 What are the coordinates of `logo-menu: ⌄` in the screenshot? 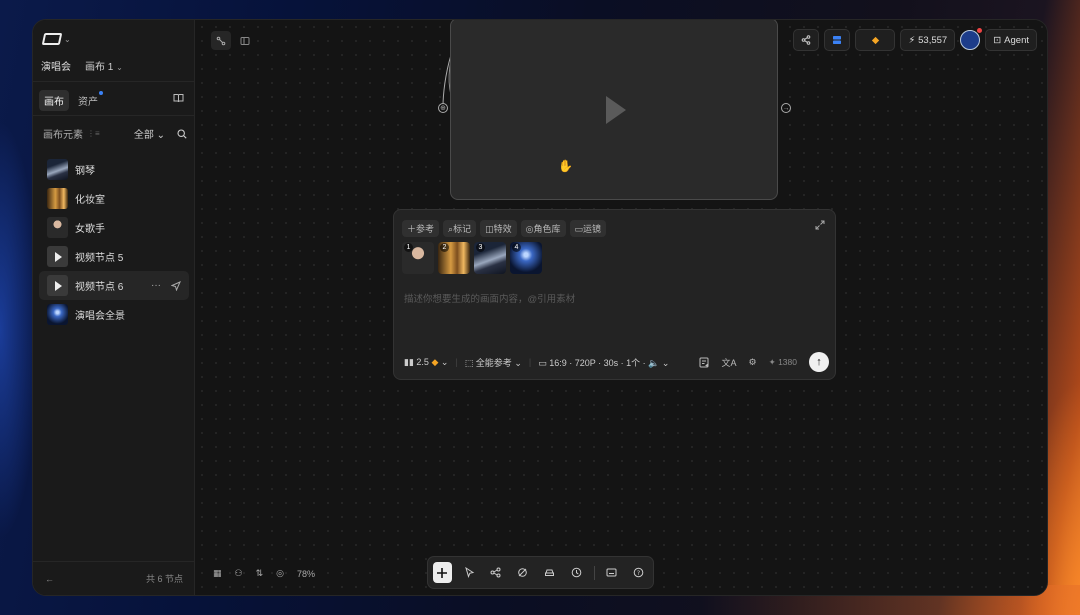 It's located at (56, 39).